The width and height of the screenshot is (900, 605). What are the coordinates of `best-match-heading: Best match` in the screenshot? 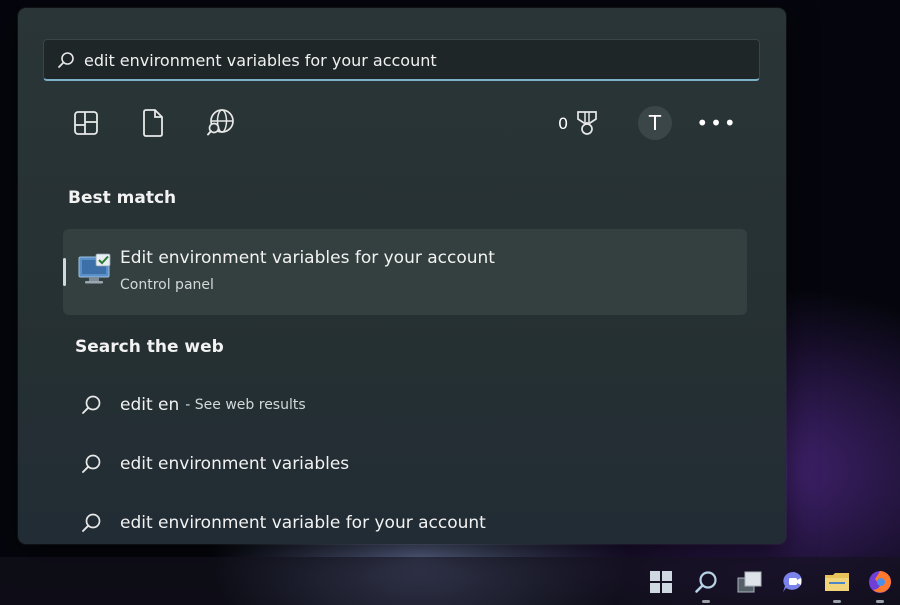 It's located at (122, 198).